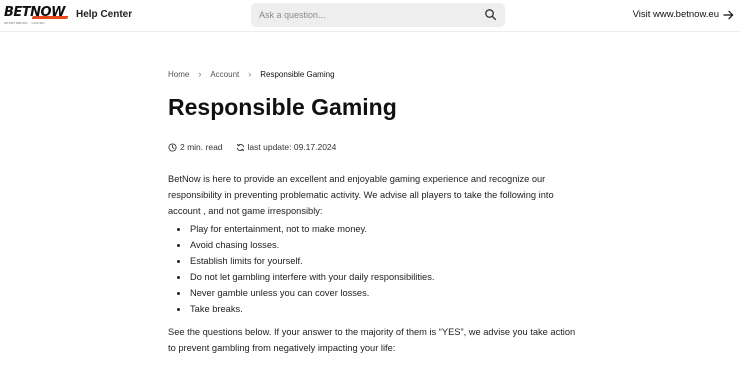 The height and width of the screenshot is (365, 740). Describe the element at coordinates (50, 17) in the screenshot. I see `logo-swoosh-icon` at that location.